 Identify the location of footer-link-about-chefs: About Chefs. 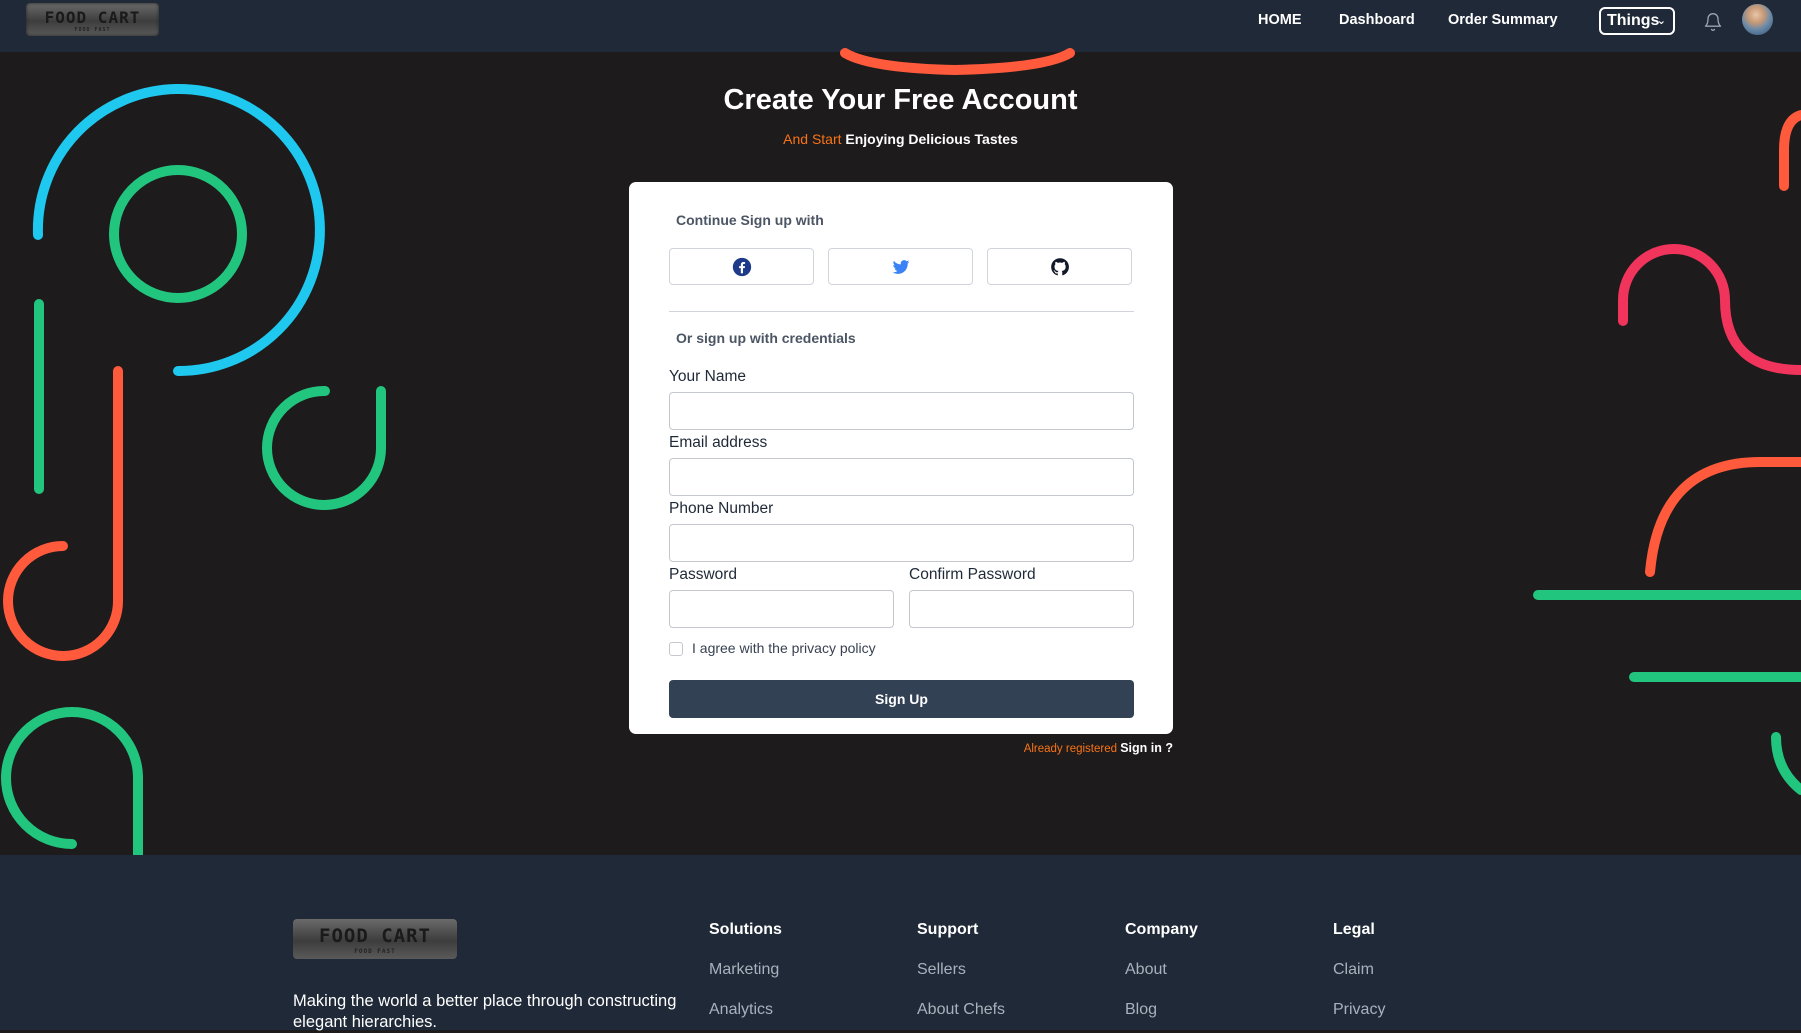
(961, 1011).